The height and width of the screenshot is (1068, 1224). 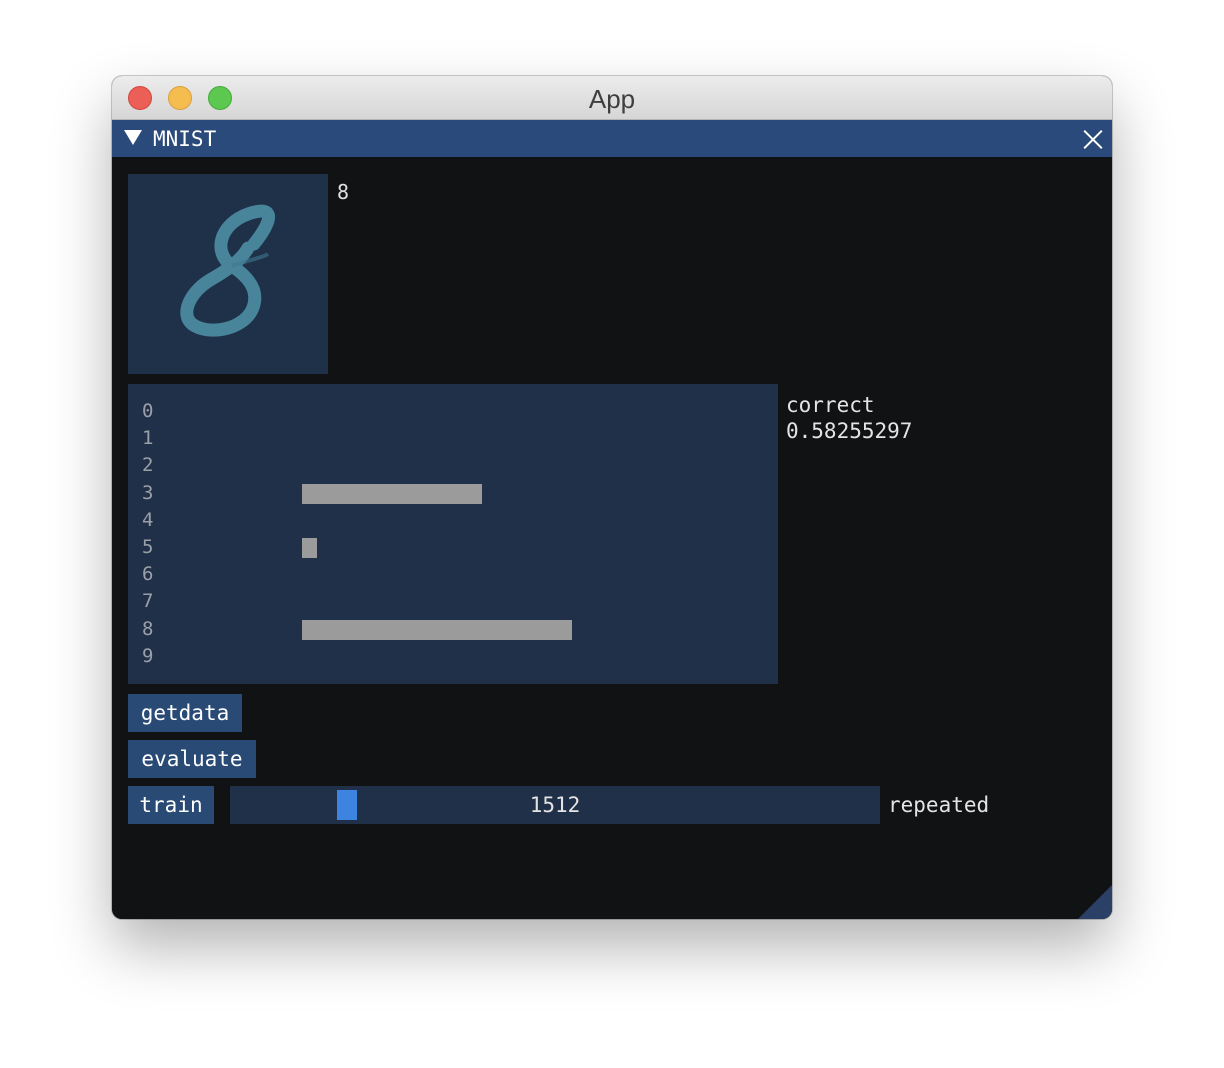 I want to click on collapse-triangle-icon, so click(x=133, y=137).